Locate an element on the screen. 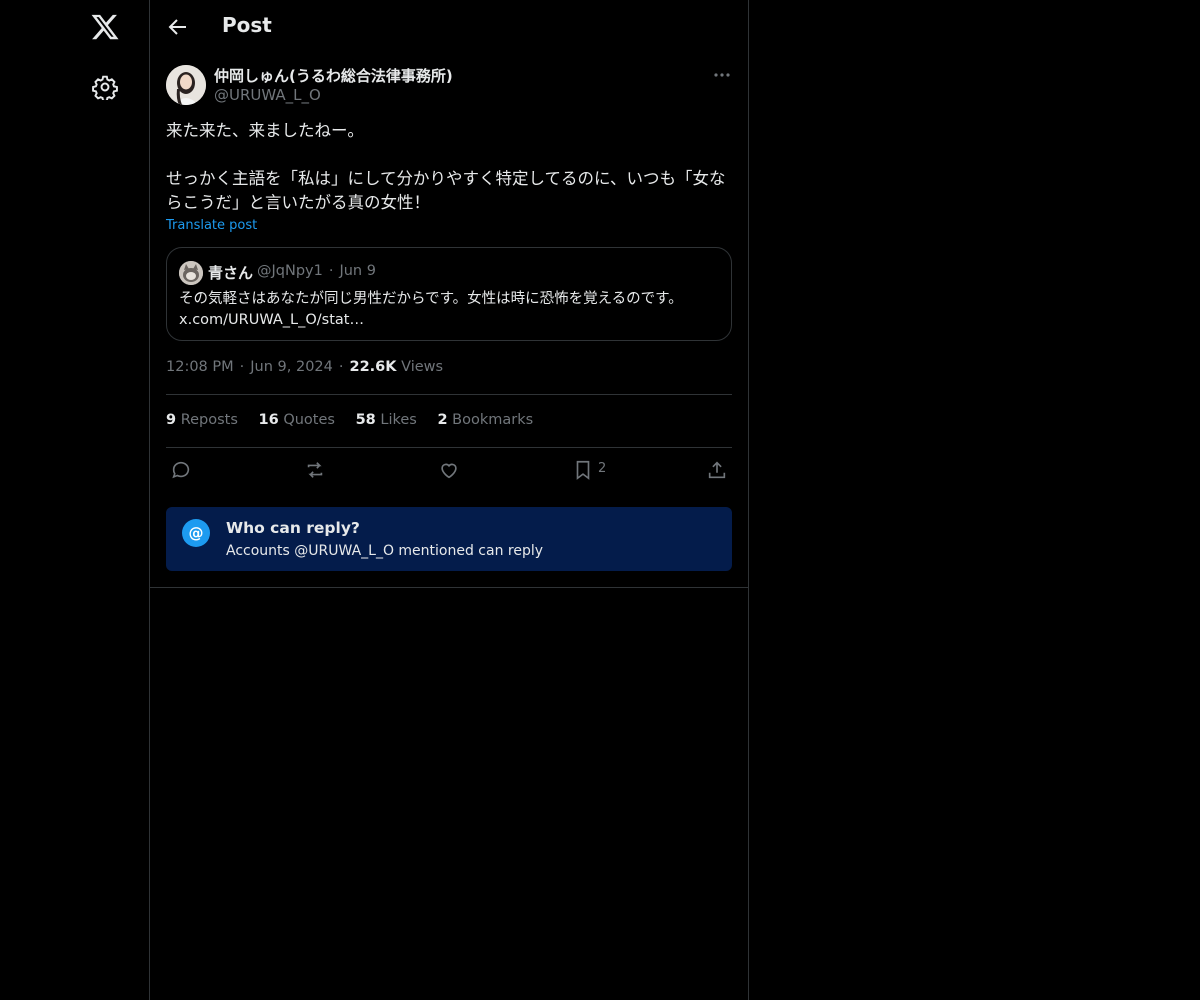 This screenshot has height=1000, width=1200. quoted-author-meta: @JqNpy1 · Jun 9 is located at coordinates (319, 271).